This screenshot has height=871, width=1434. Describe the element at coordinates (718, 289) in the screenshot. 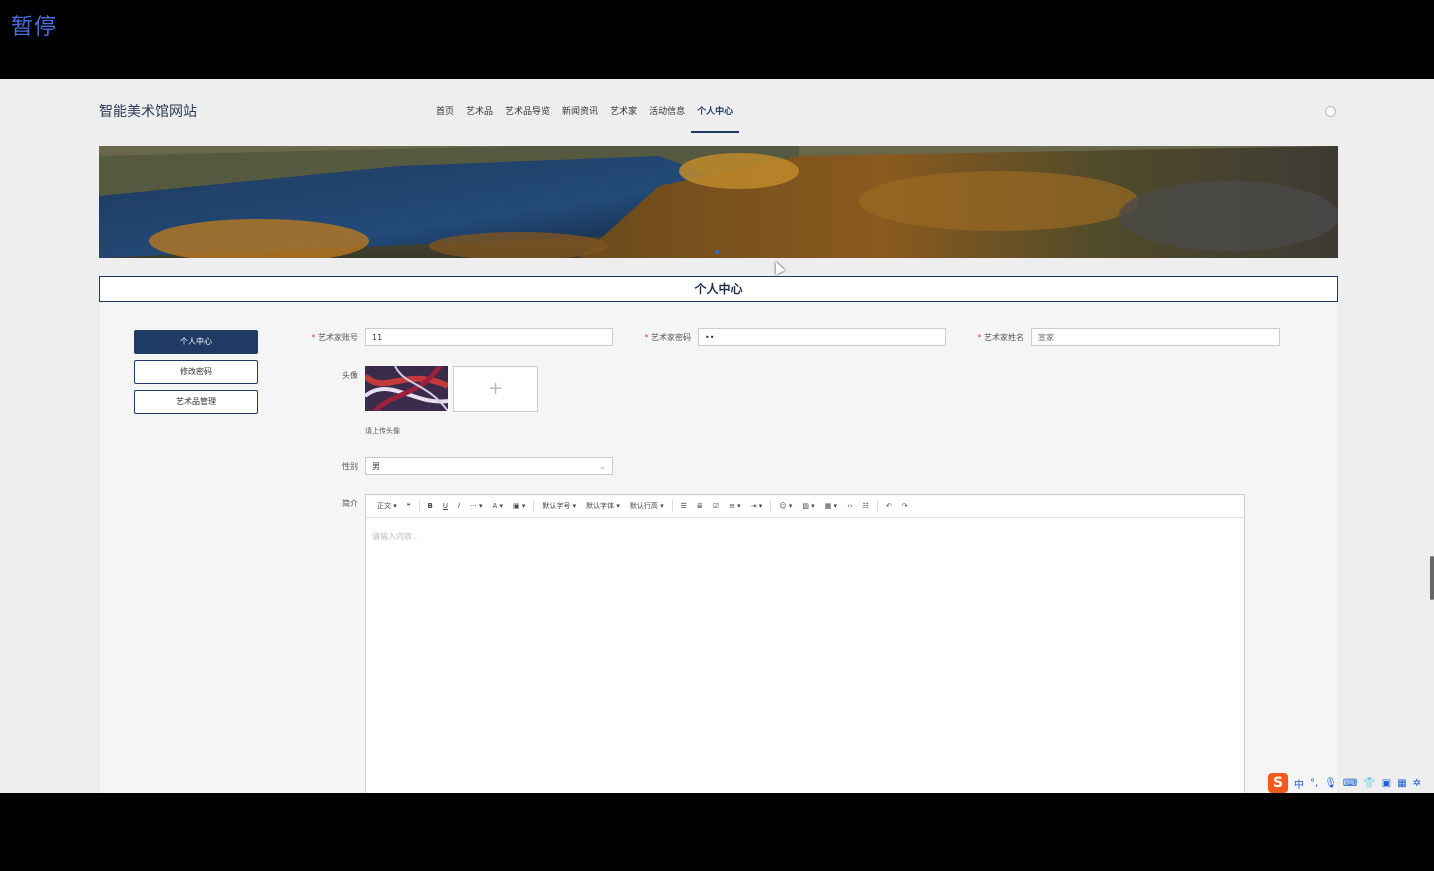

I see `page-title: 个人中心` at that location.